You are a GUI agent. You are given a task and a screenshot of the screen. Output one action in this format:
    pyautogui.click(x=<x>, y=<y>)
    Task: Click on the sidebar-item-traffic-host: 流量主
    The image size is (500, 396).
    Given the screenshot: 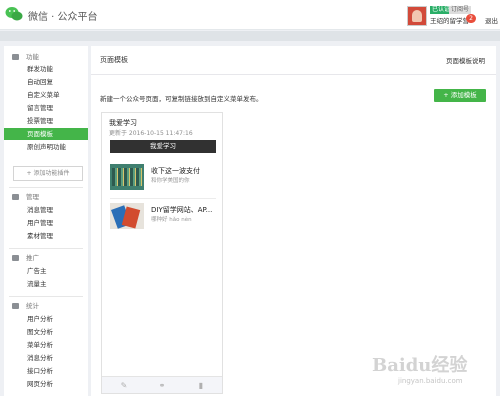 What is the action you would take?
    pyautogui.click(x=46, y=284)
    